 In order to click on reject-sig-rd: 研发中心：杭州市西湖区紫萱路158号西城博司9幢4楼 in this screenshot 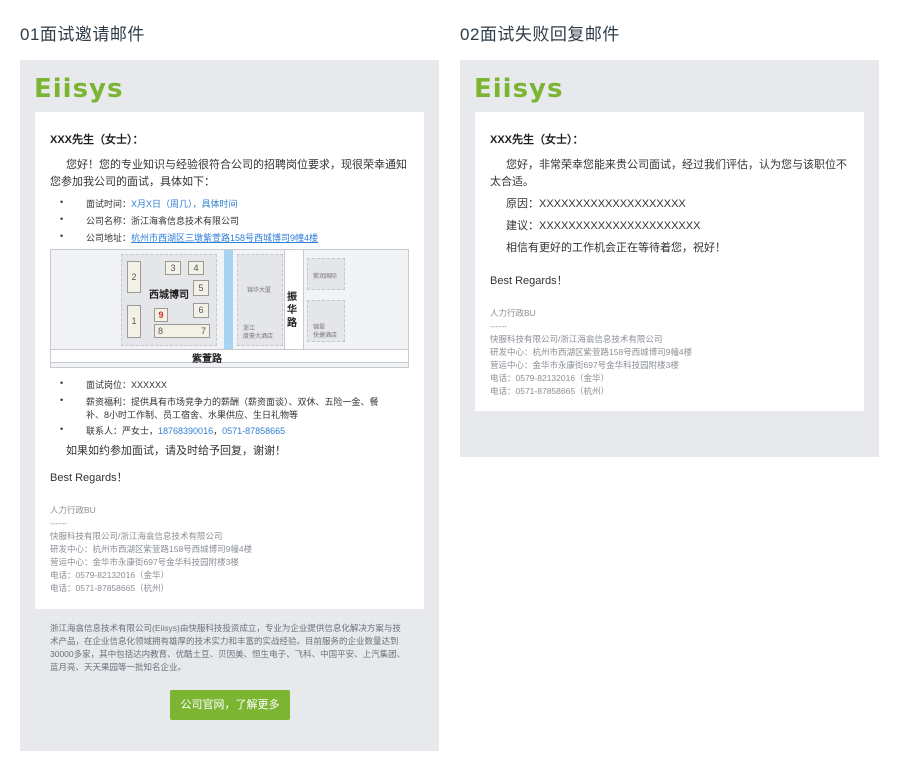, I will do `click(591, 352)`.